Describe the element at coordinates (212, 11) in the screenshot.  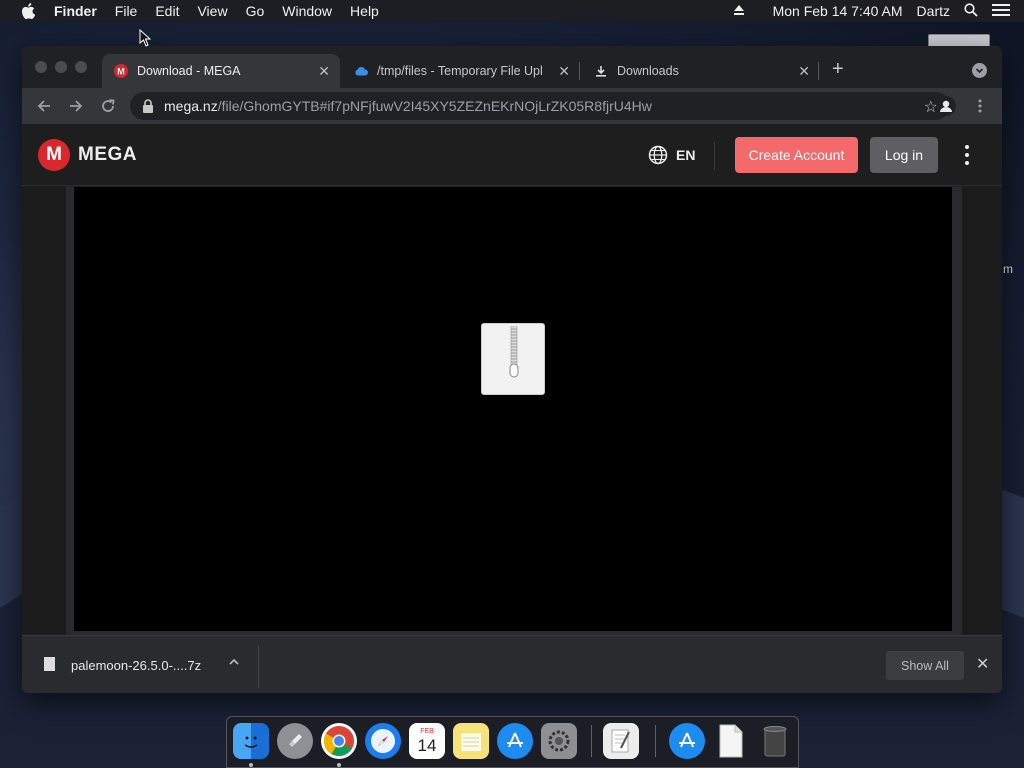
I see `menu-view: View` at that location.